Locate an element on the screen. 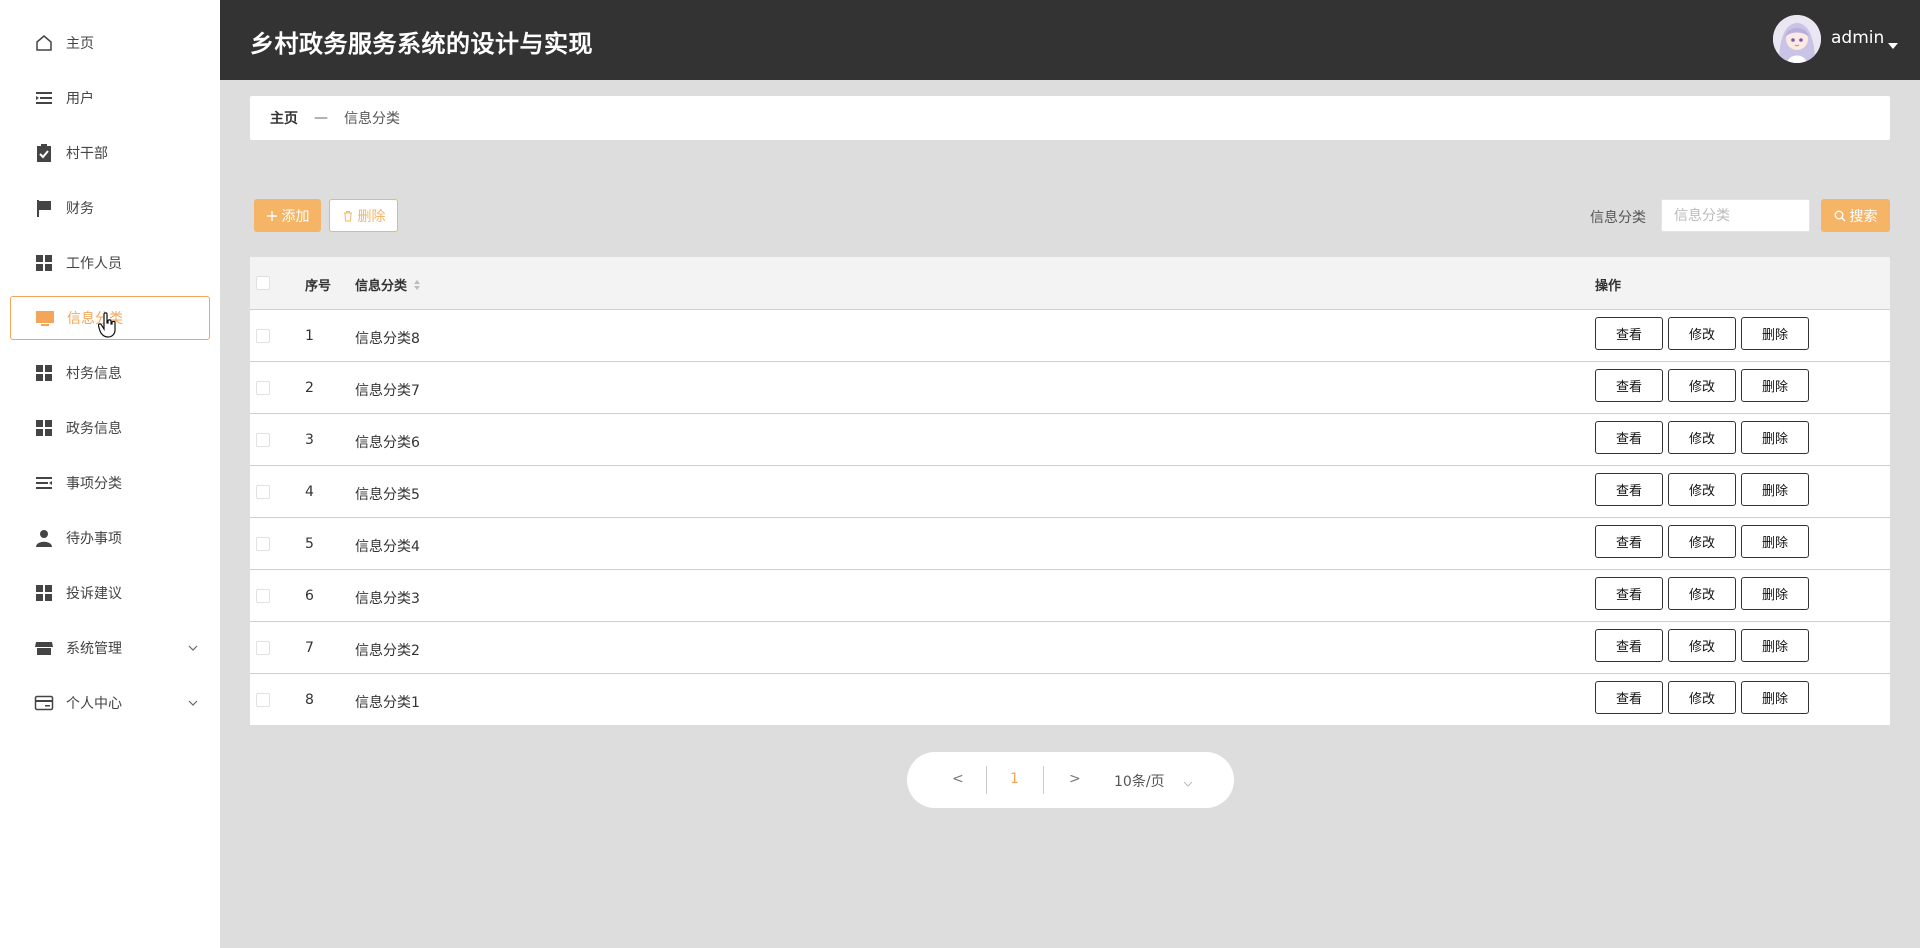 This screenshot has width=1920, height=948. table-row: 7 信息分类2 查看 修改 删除 is located at coordinates (1070, 647).